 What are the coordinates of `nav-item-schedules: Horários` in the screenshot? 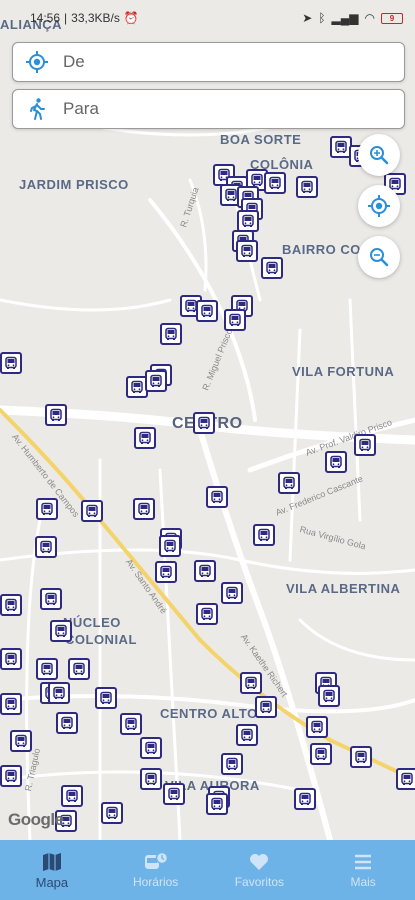 It's located at (156, 870).